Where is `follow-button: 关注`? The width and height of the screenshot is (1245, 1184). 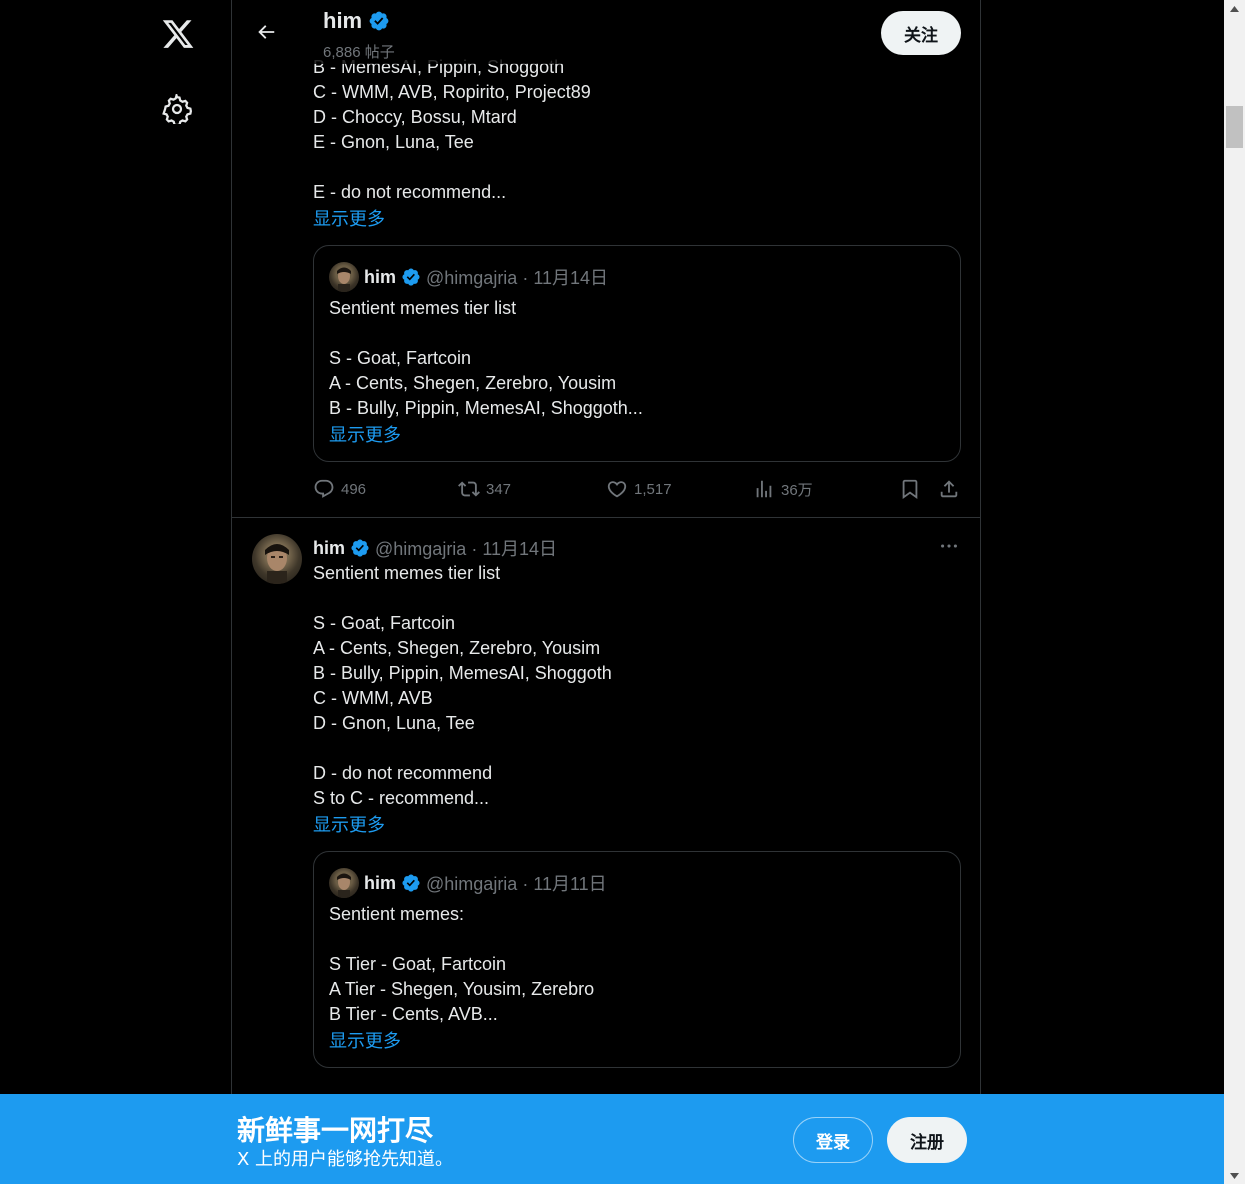
follow-button: 关注 is located at coordinates (921, 33).